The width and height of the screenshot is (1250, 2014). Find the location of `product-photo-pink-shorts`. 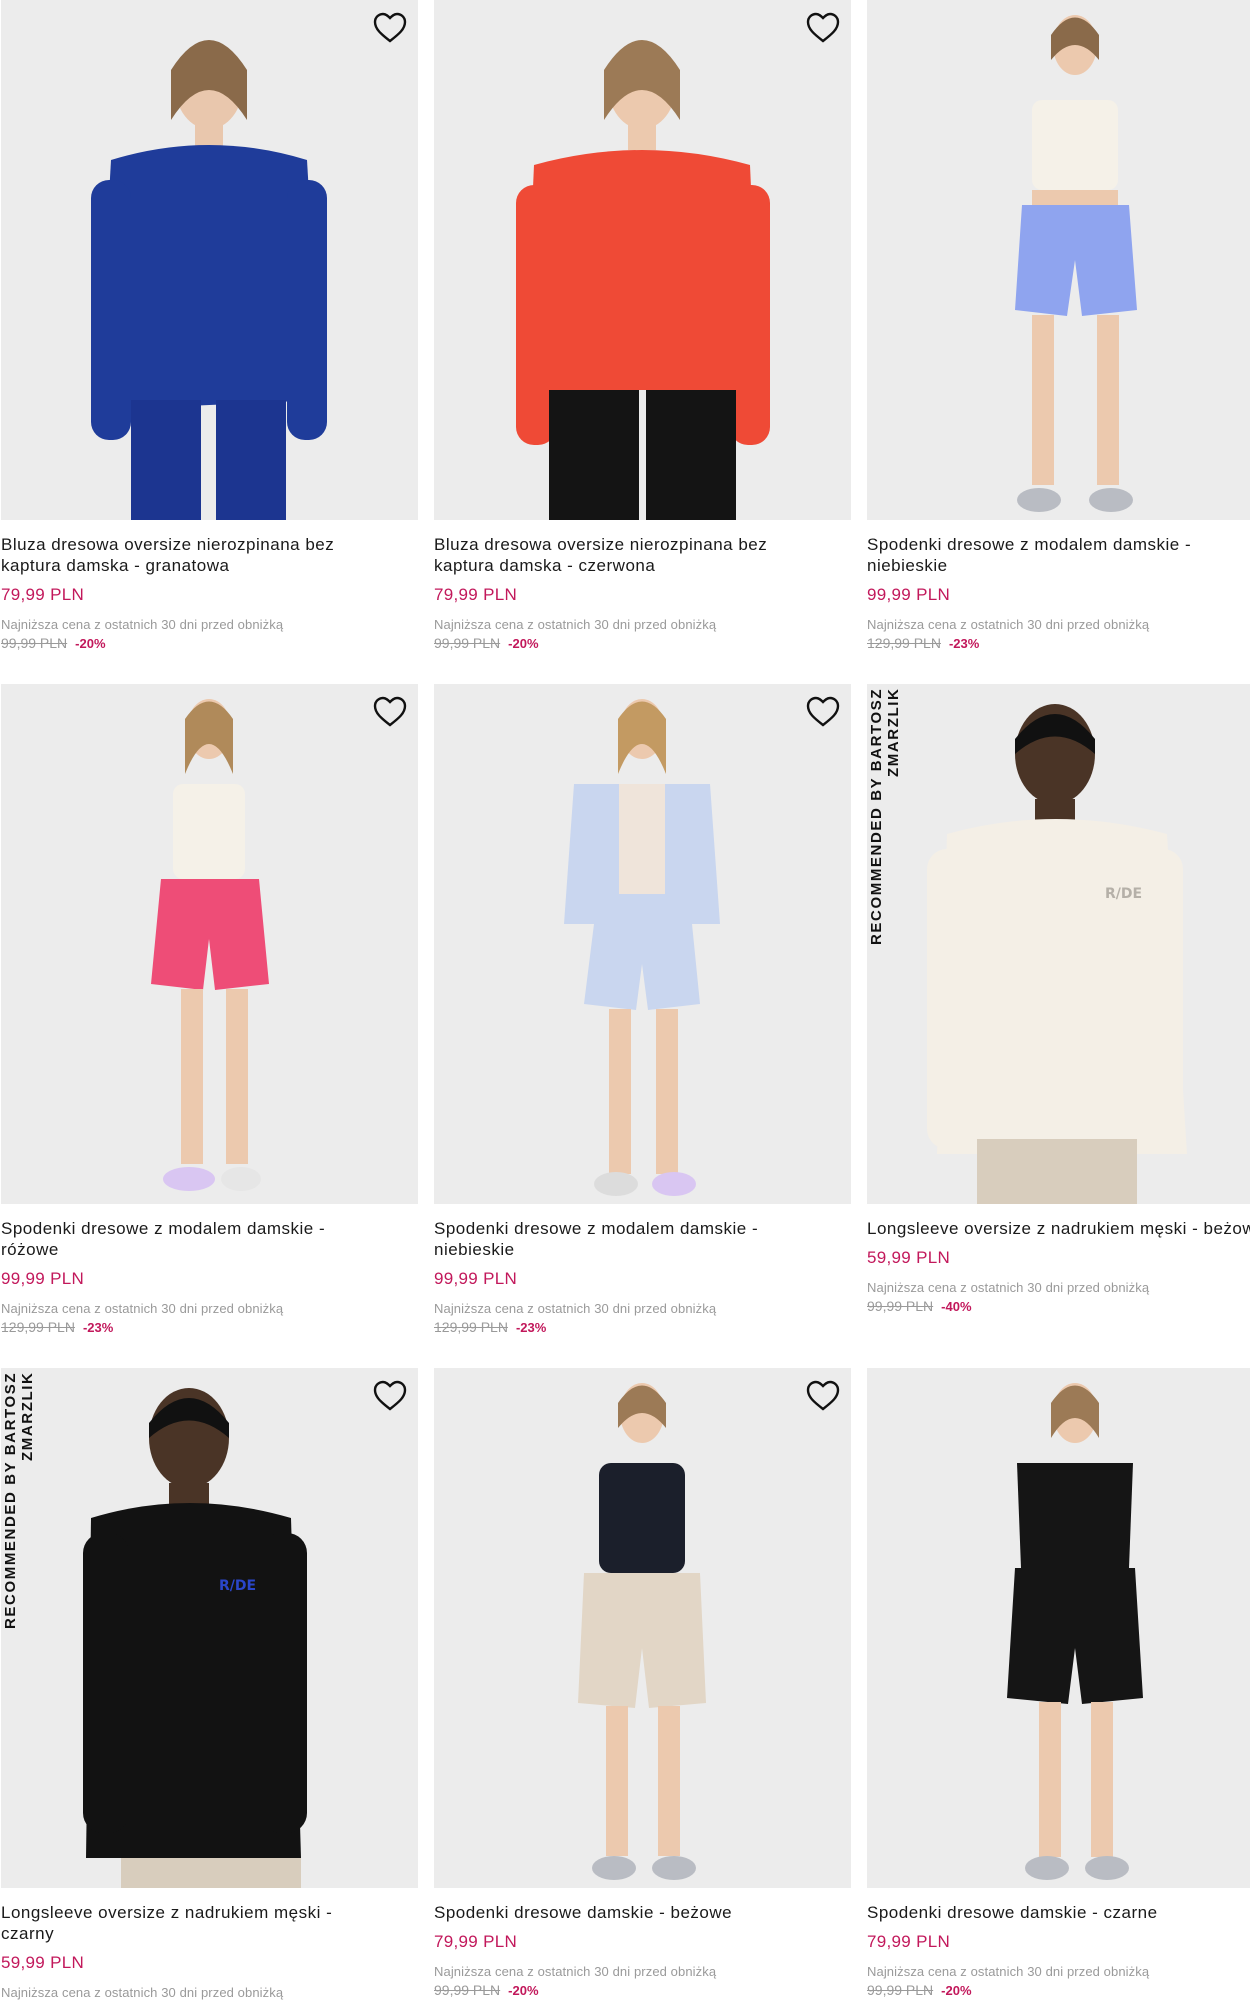

product-photo-pink-shorts is located at coordinates (210, 945).